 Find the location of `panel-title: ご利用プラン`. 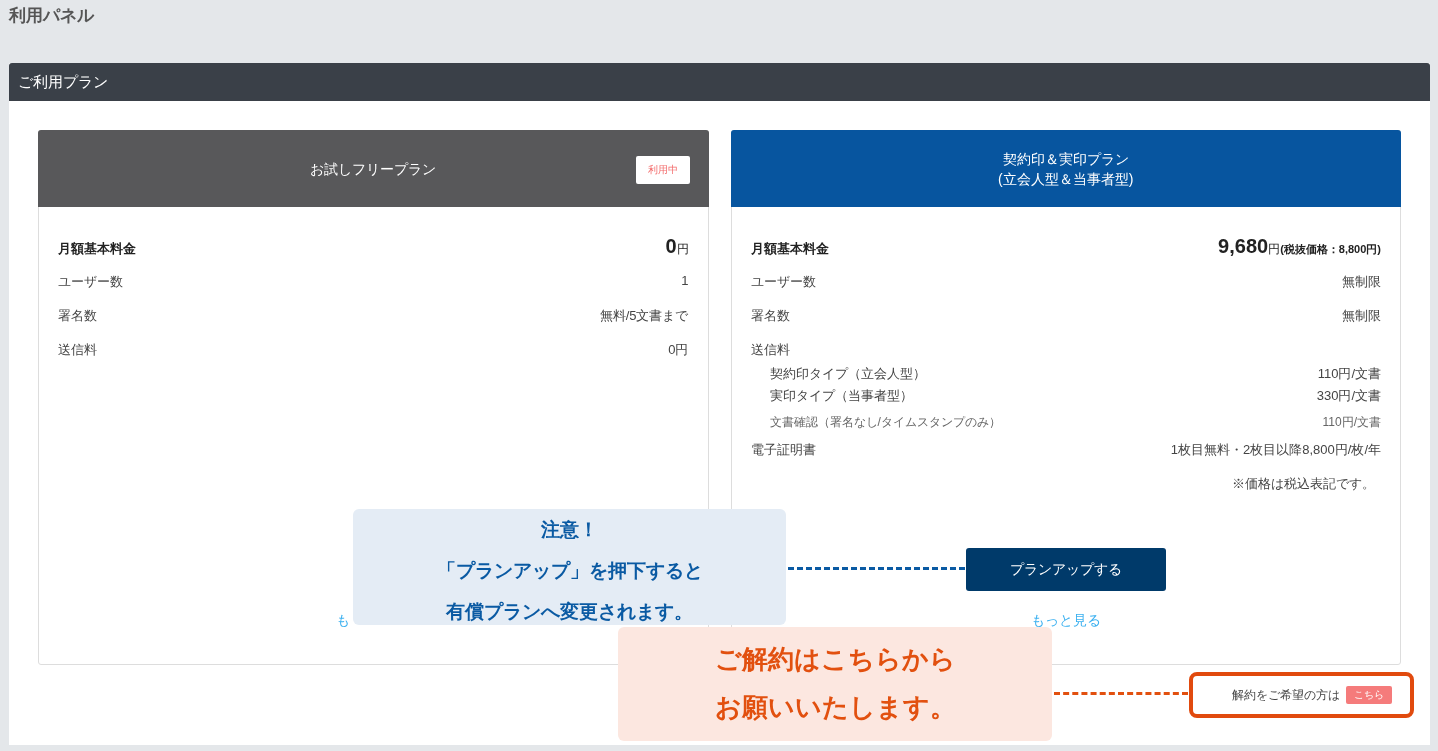

panel-title: ご利用プラン is located at coordinates (63, 82).